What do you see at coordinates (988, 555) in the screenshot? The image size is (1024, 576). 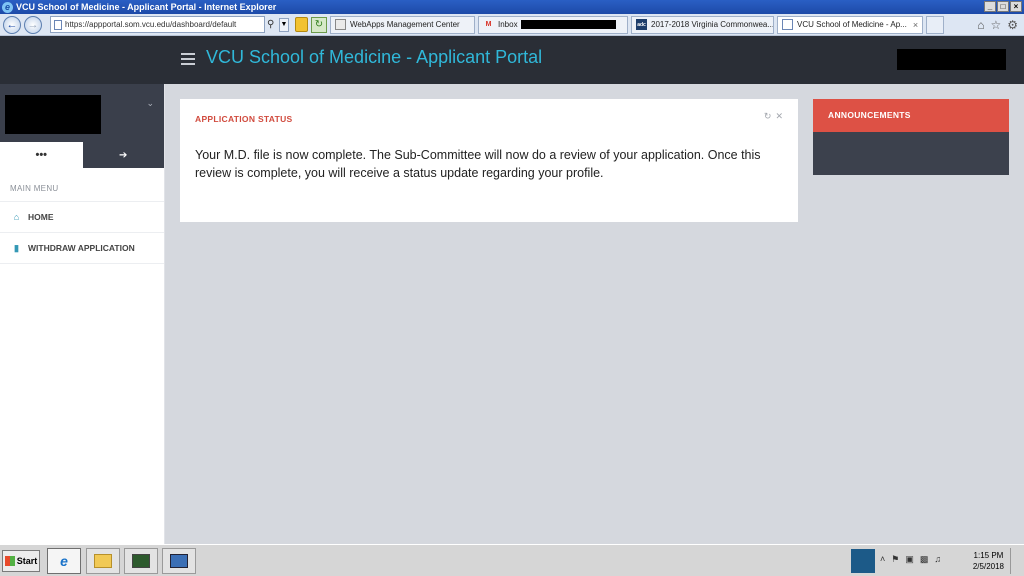 I see `clock-time: 1:15 PM` at bounding box center [988, 555].